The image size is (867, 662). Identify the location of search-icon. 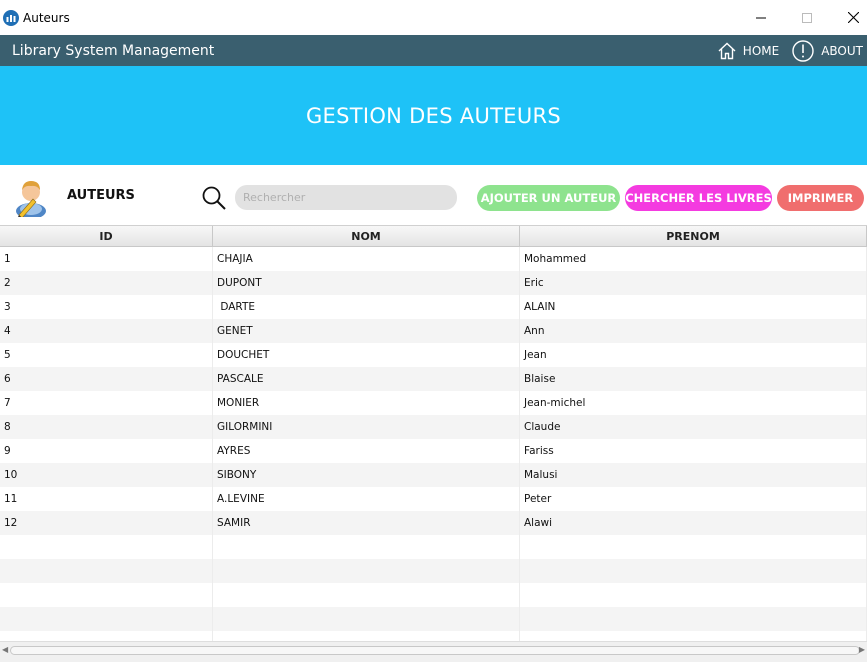
(214, 198).